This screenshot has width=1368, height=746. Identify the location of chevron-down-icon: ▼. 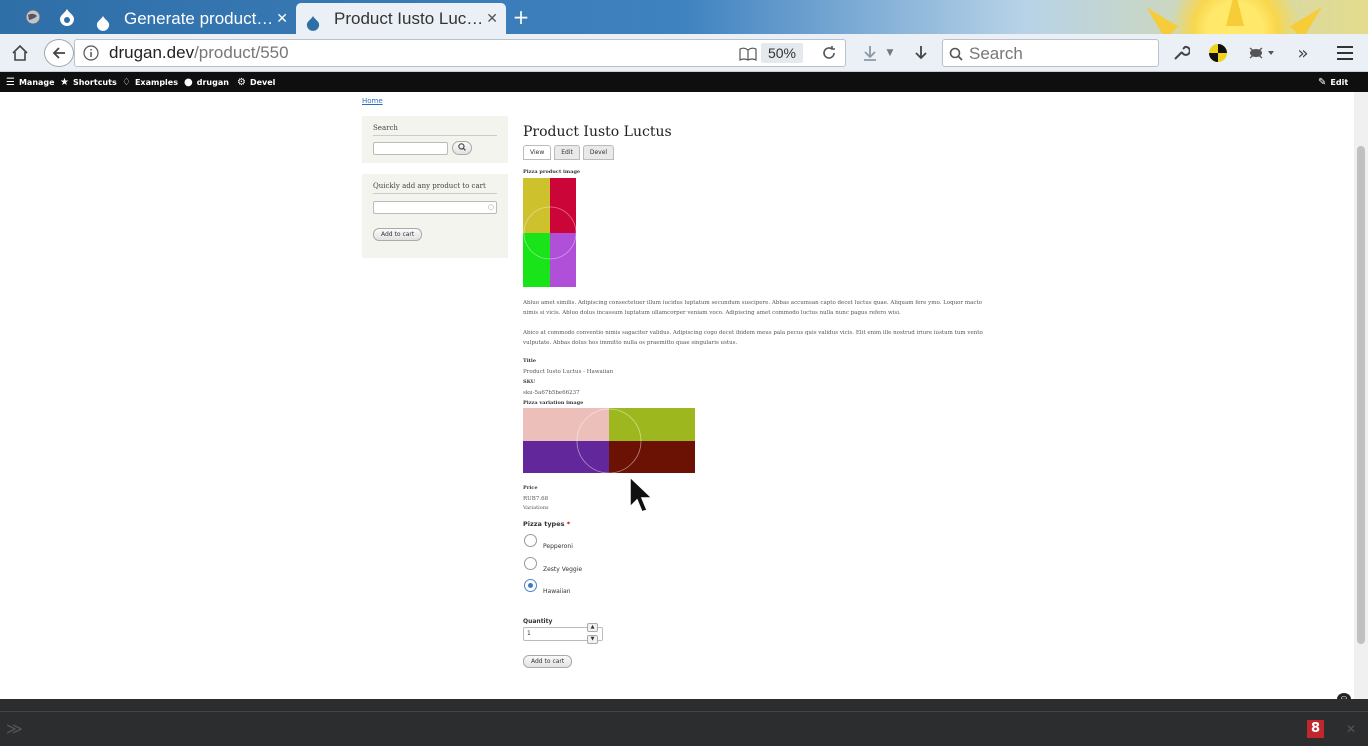
(890, 53).